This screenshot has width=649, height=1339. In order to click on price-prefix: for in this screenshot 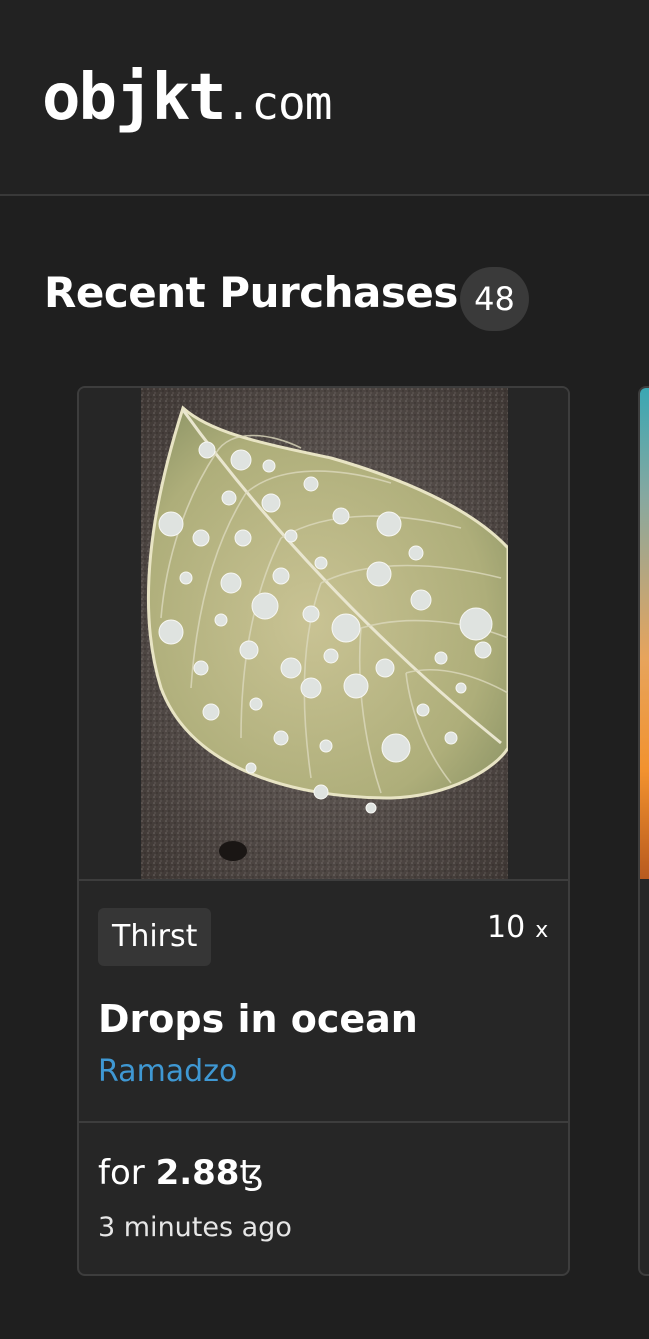, I will do `click(121, 1173)`.